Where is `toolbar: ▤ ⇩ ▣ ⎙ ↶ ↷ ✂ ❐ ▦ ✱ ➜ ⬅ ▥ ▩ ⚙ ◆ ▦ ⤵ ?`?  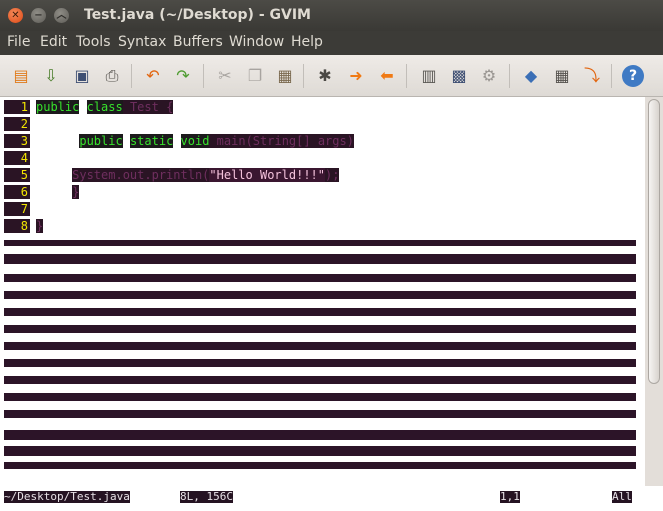 toolbar: ▤ ⇩ ▣ ⎙ ↶ ↷ ✂ ❐ ▦ ✱ ➜ ⬅ ▥ ▩ ⚙ ◆ ▦ ⤵ ? is located at coordinates (331, 76).